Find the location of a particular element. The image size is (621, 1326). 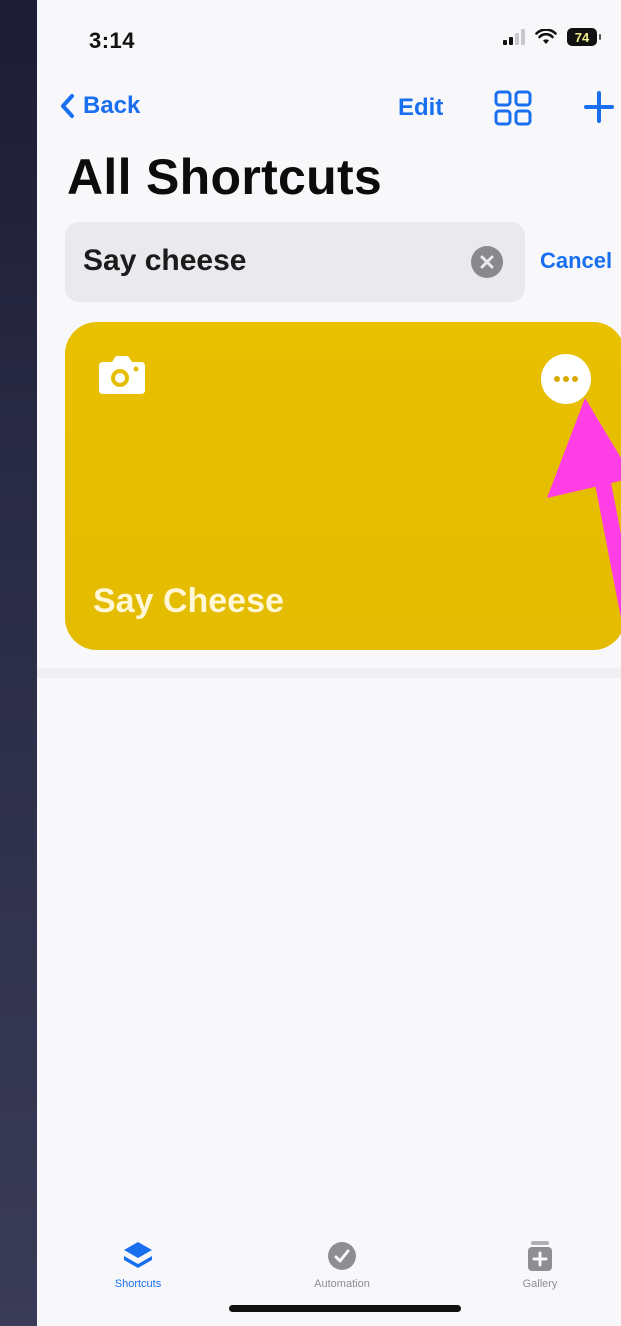

navigation-bar: Back Edit is located at coordinates (329, 109).